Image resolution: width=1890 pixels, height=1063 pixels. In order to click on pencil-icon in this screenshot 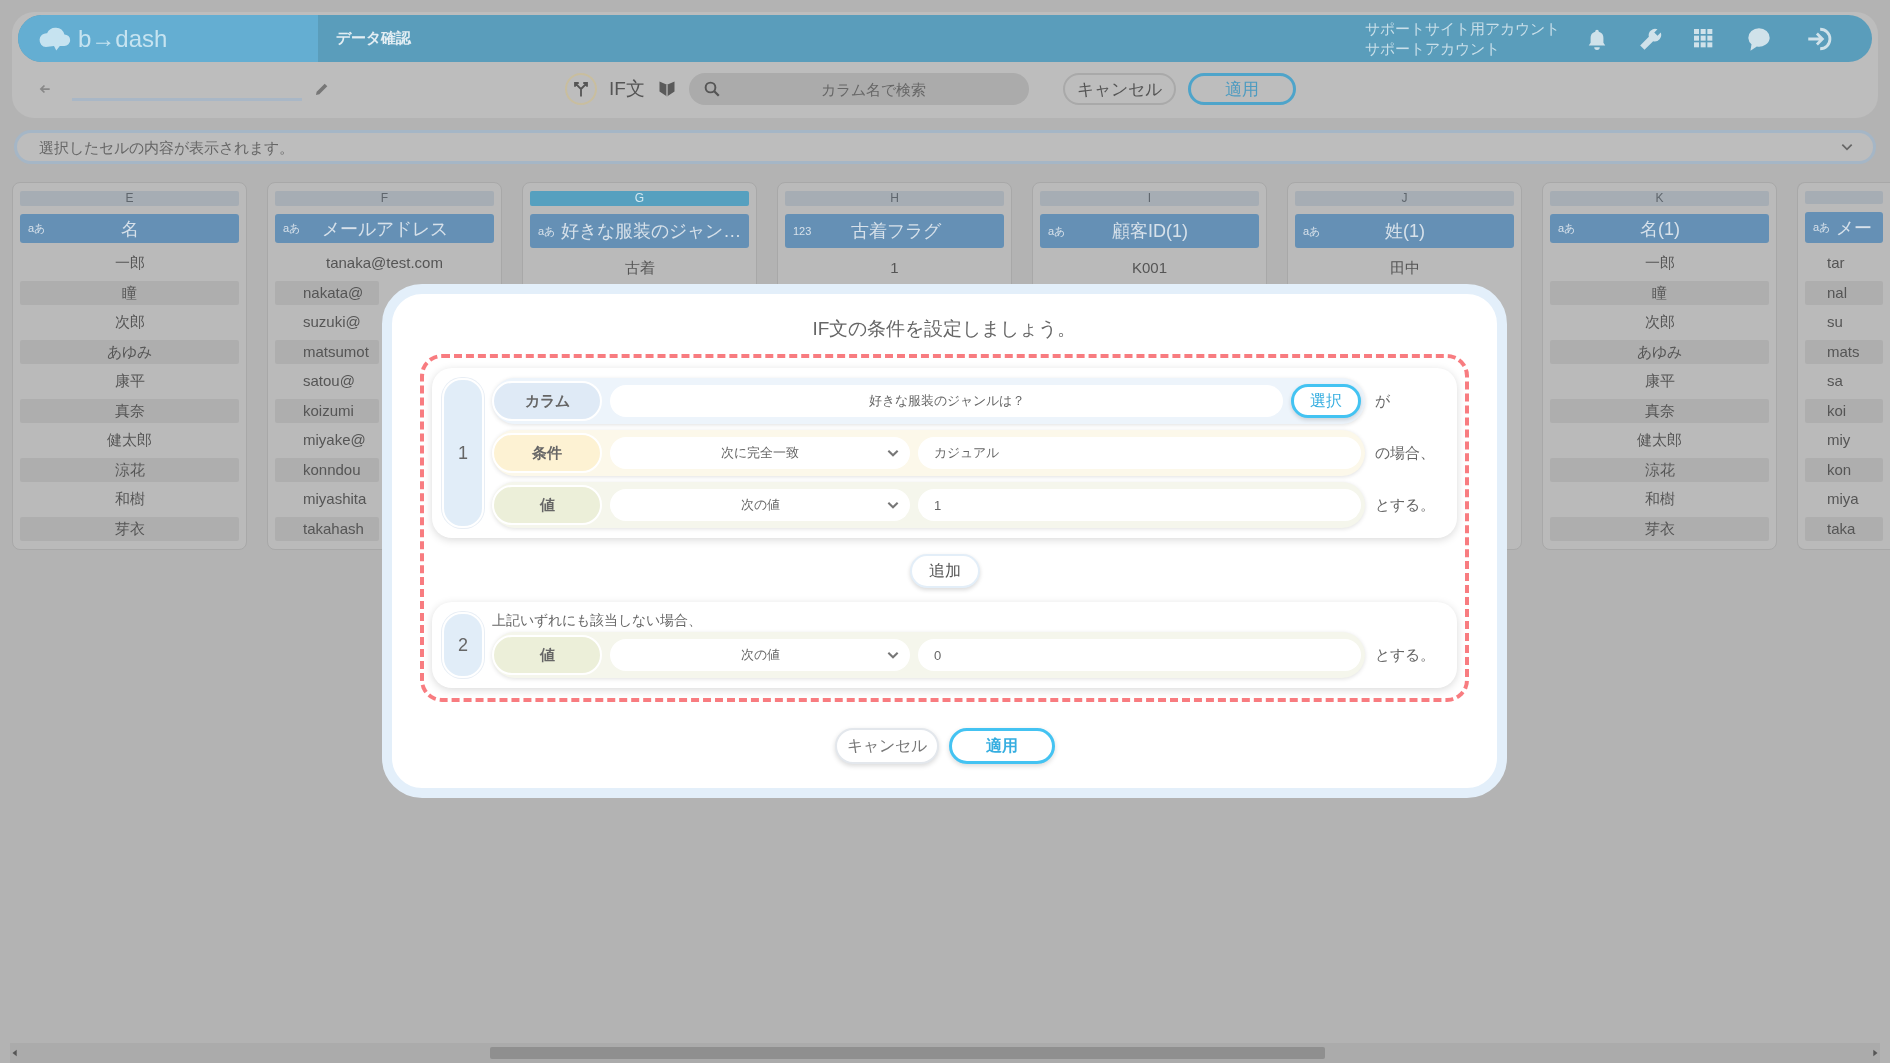, I will do `click(322, 89)`.